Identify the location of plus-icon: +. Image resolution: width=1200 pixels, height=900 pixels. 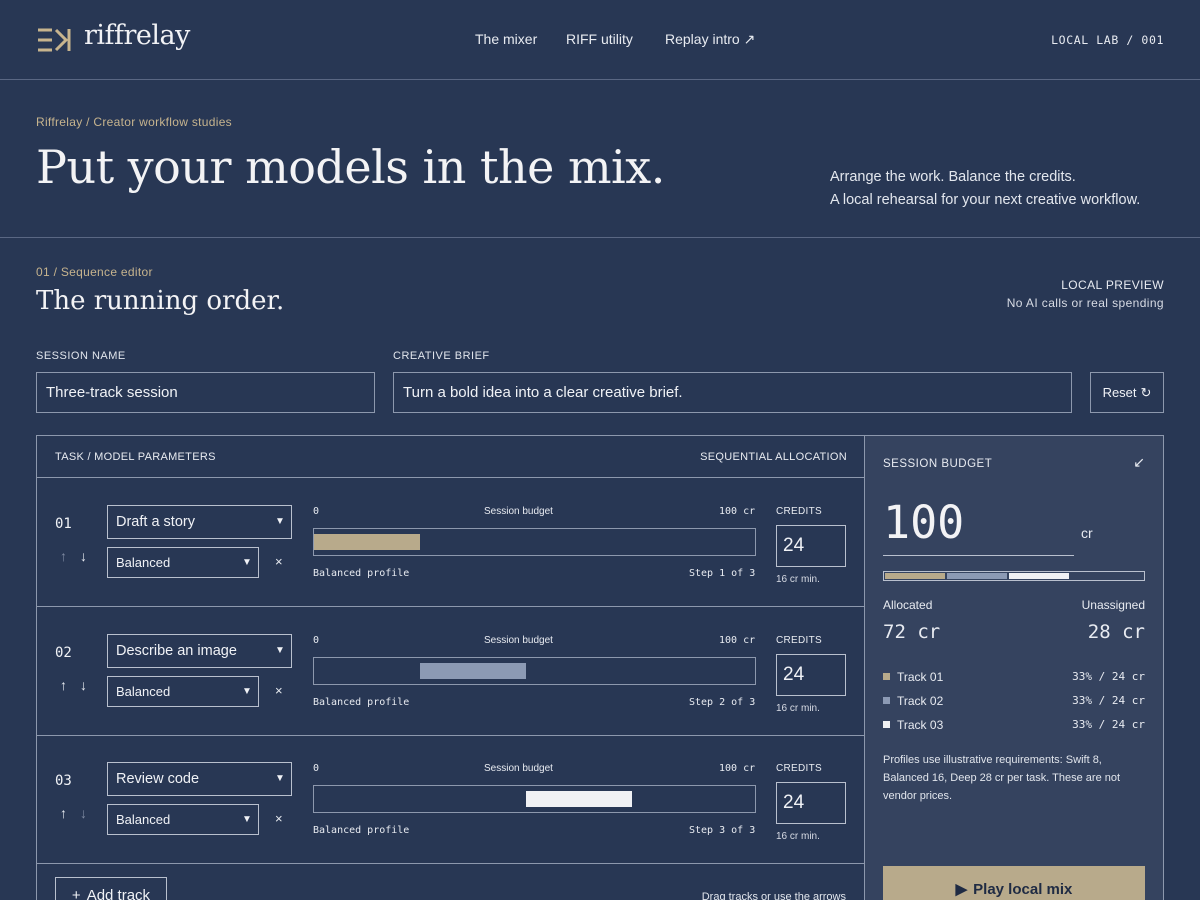
(76, 893).